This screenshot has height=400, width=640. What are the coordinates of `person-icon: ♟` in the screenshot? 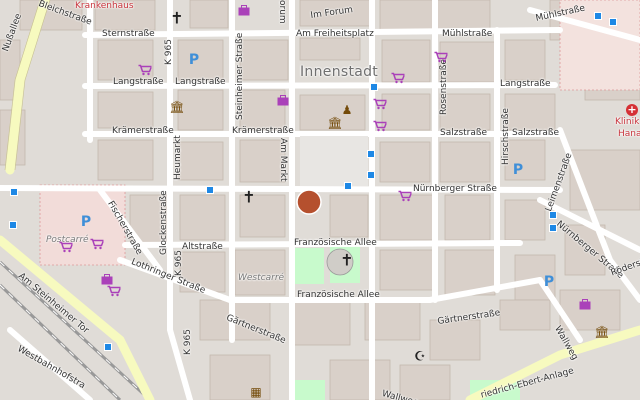 It's located at (347, 110).